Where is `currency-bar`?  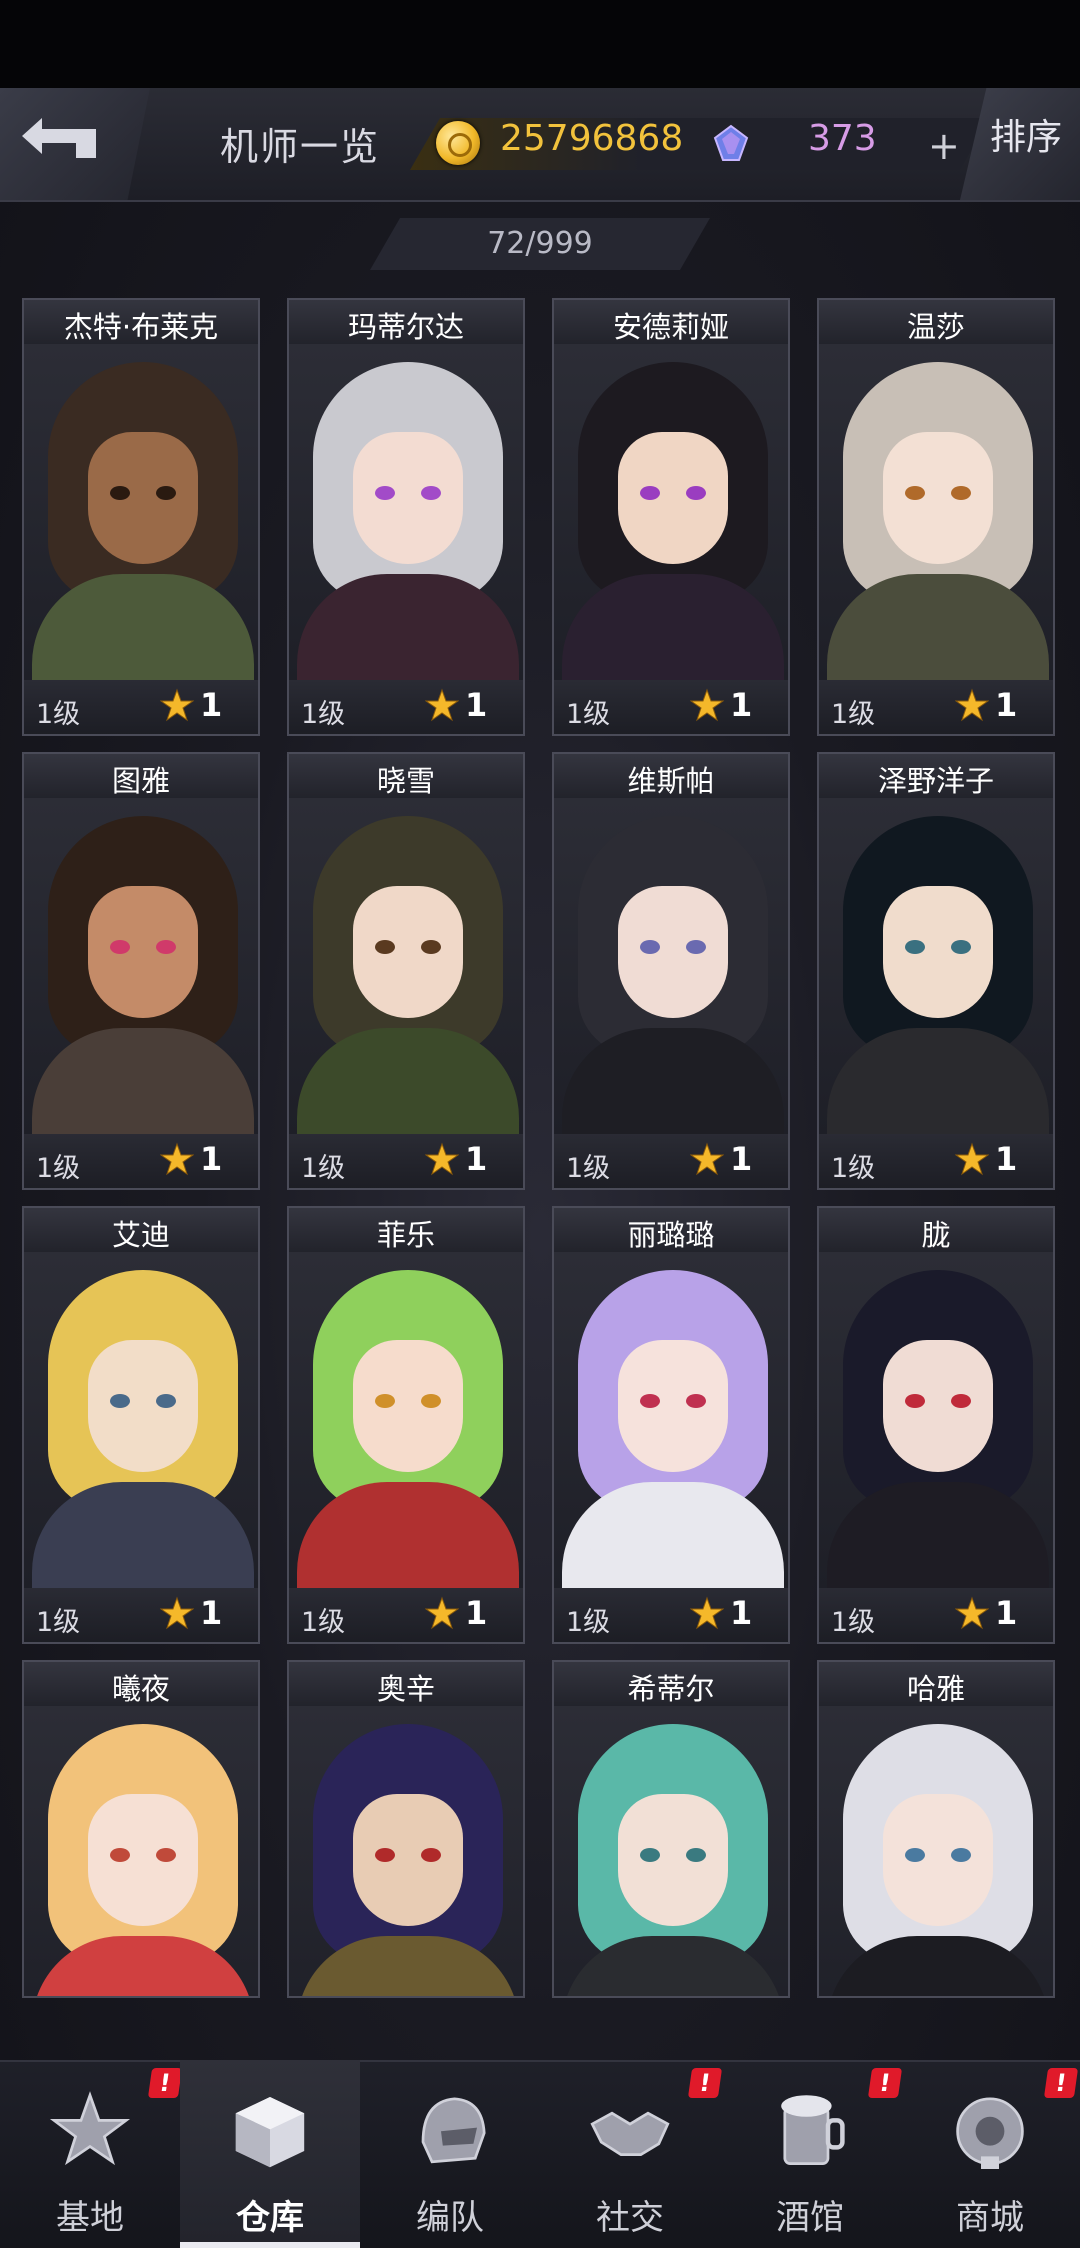 currency-bar is located at coordinates (700, 144).